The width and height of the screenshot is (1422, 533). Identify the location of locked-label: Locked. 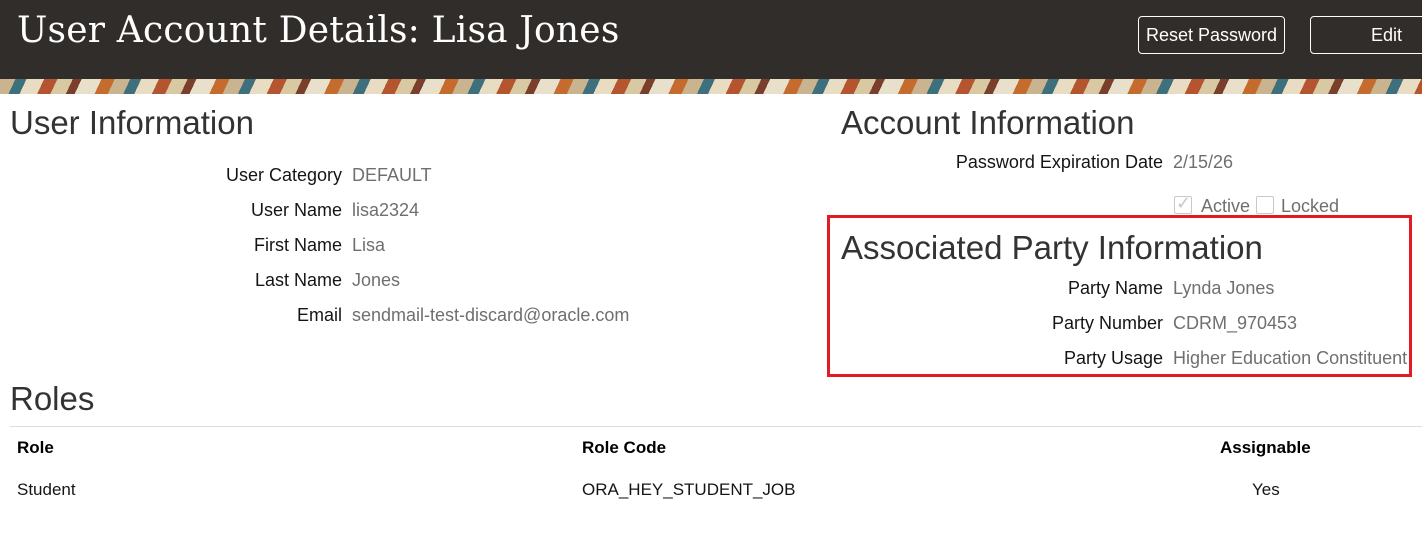
(1310, 206).